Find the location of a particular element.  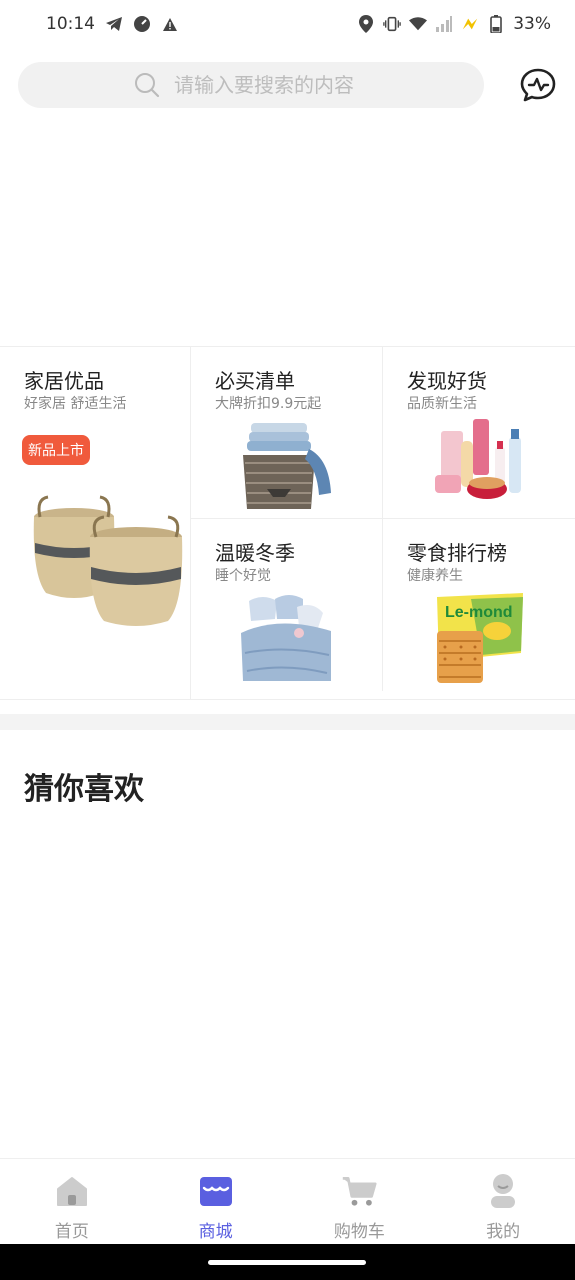

location-icon is located at coordinates (366, 24).